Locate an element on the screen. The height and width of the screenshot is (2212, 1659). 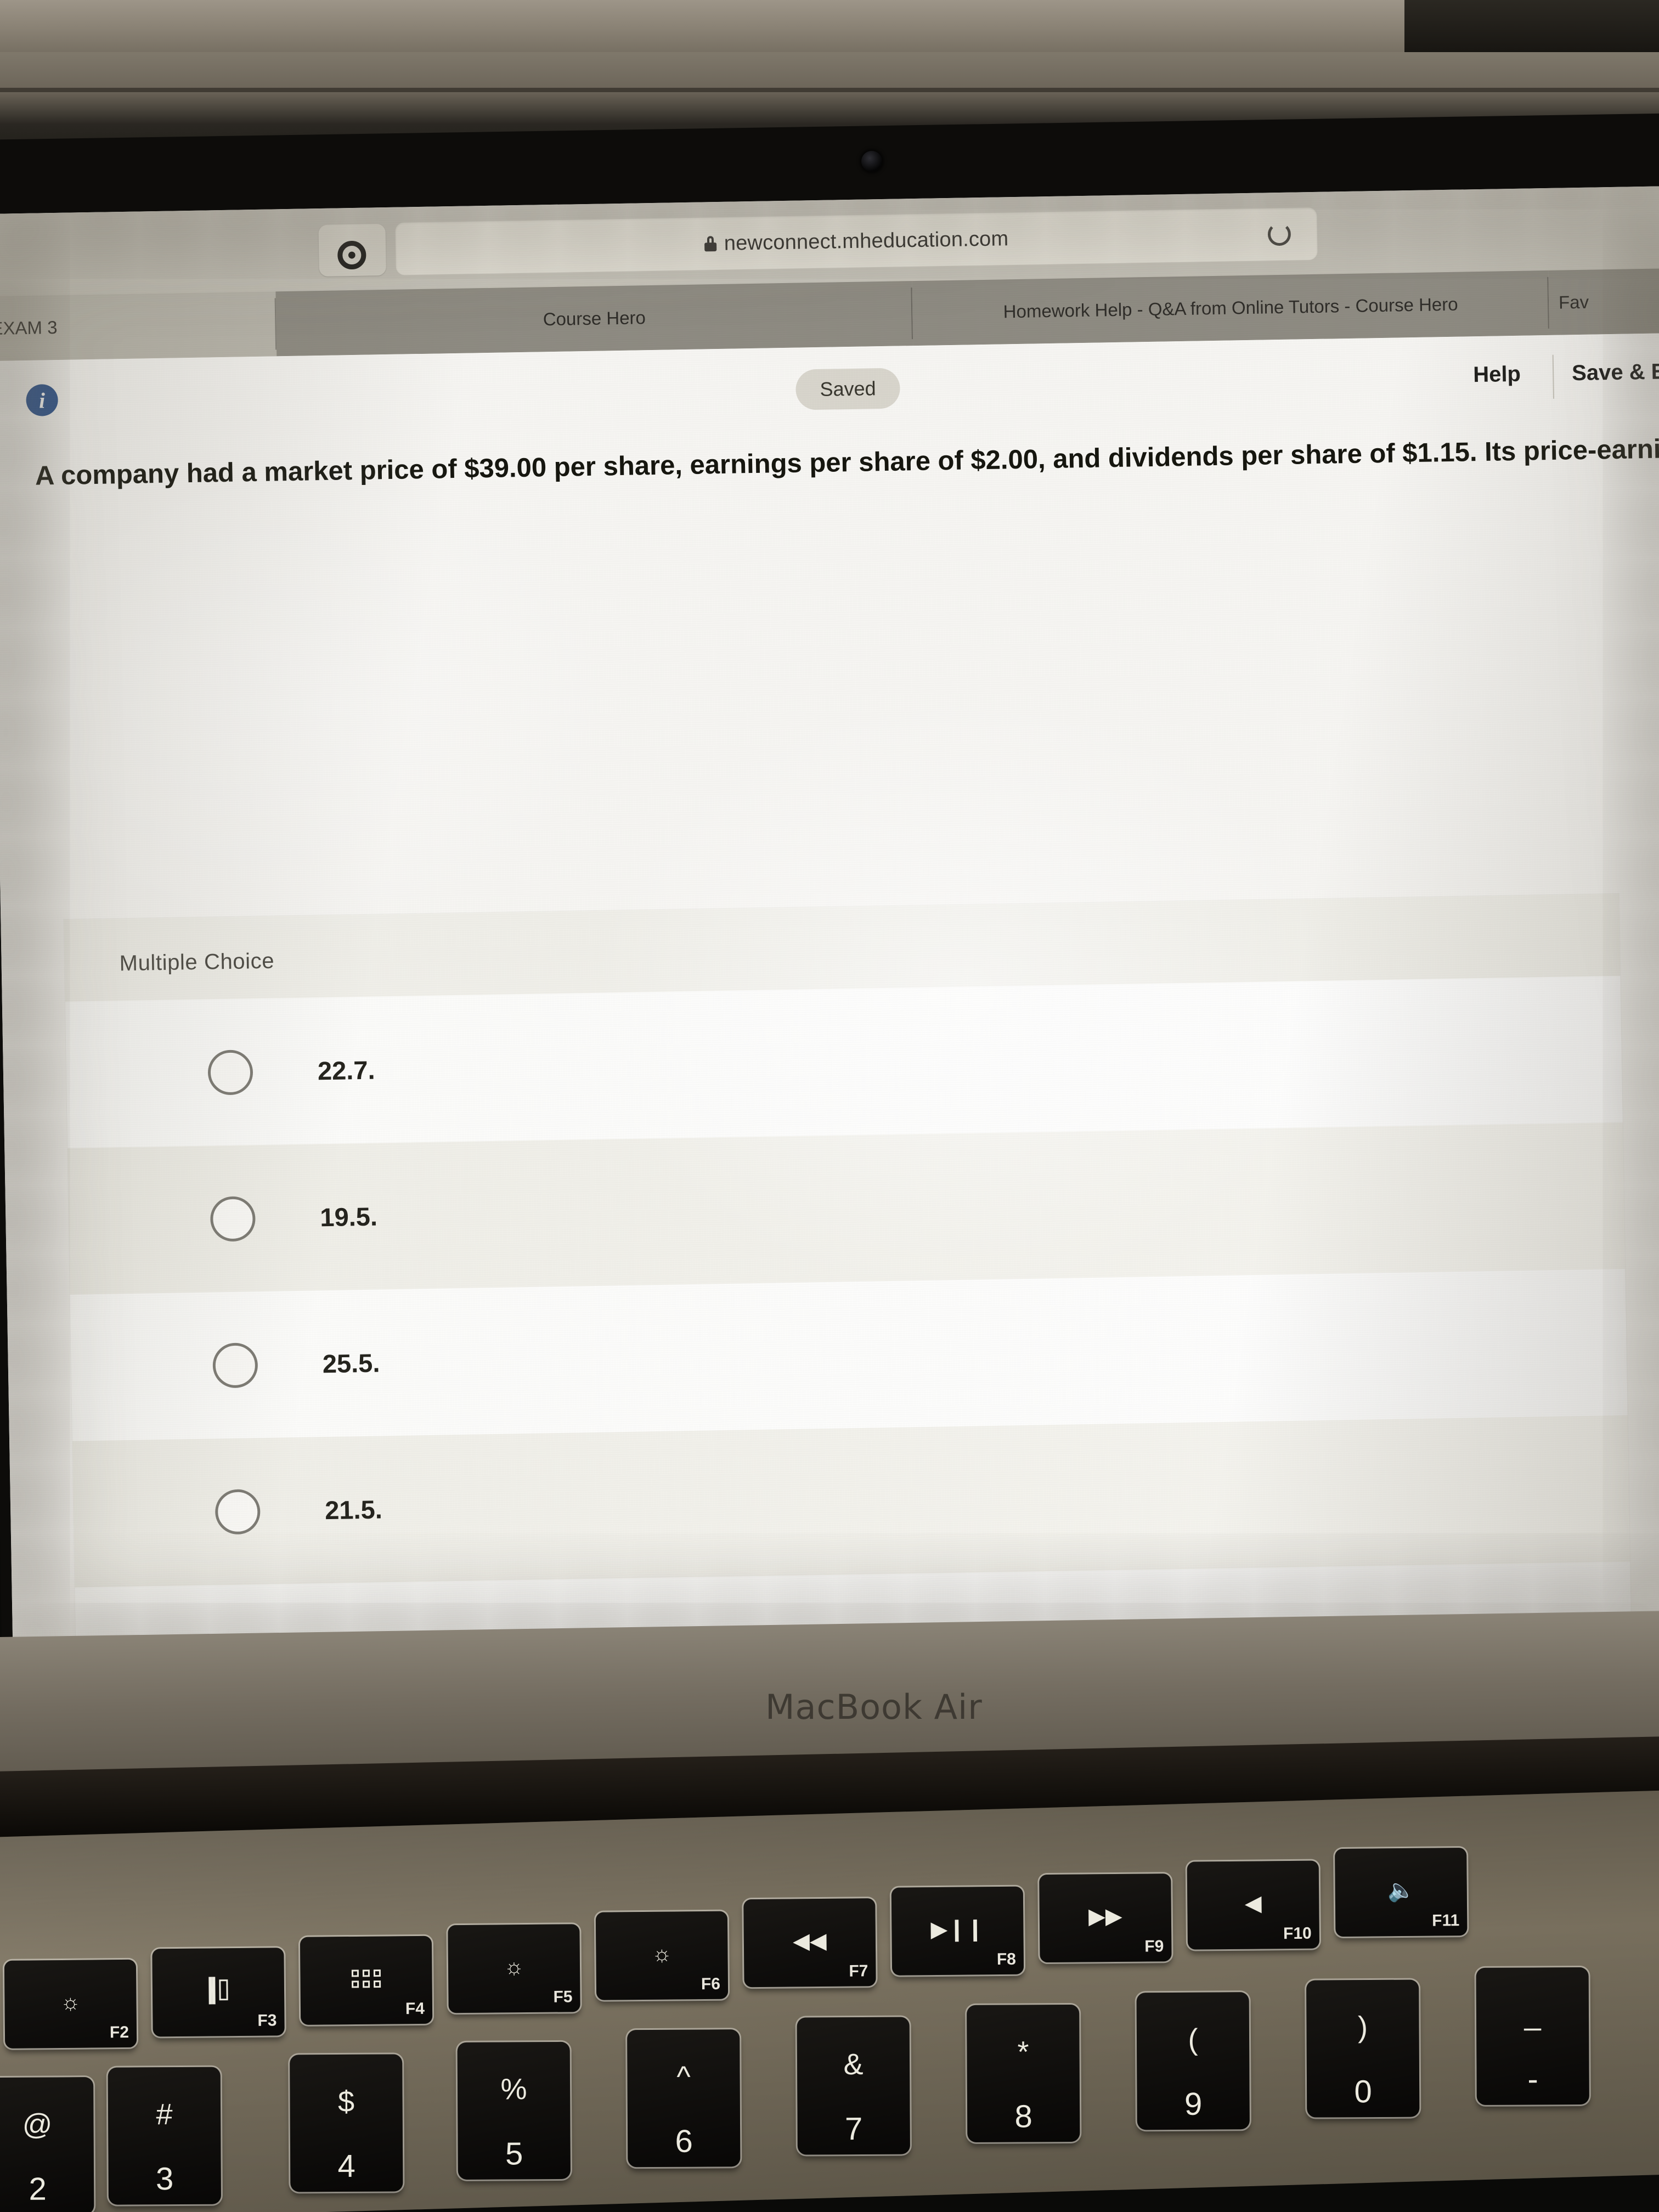
lock-icon is located at coordinates (710, 244).